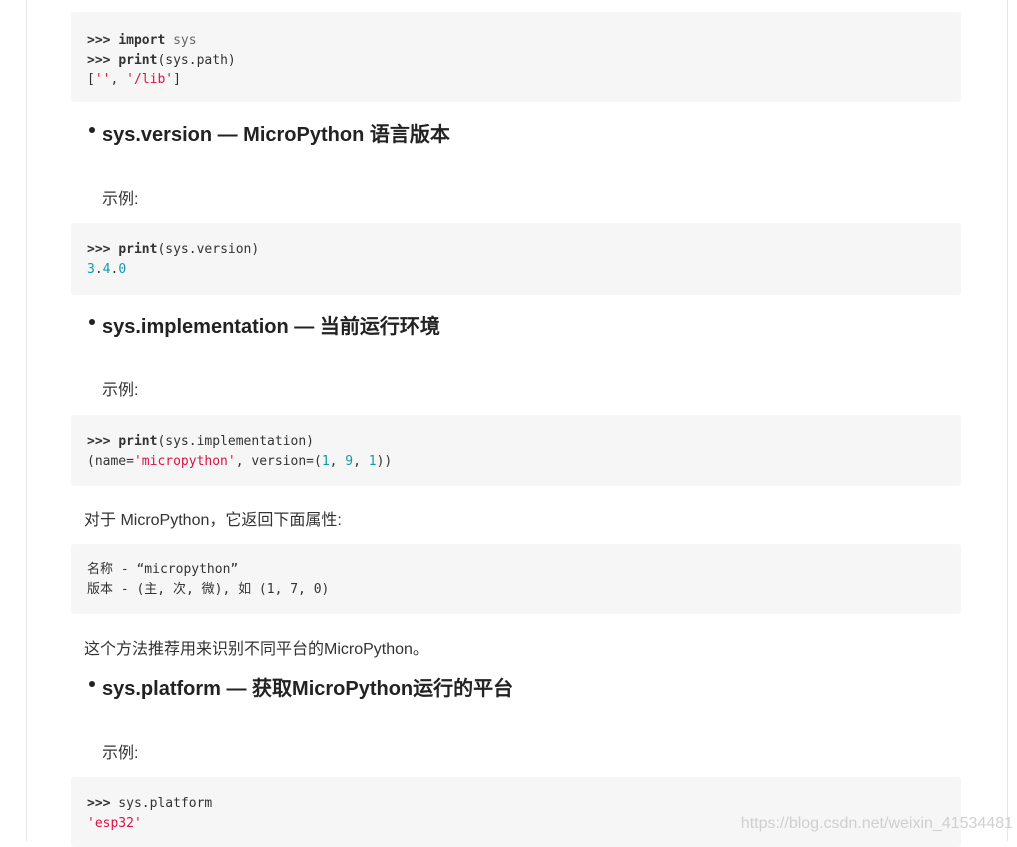 This screenshot has width=1017, height=847. What do you see at coordinates (173, 249) in the screenshot?
I see `code-line: >>> print(sys.version)` at bounding box center [173, 249].